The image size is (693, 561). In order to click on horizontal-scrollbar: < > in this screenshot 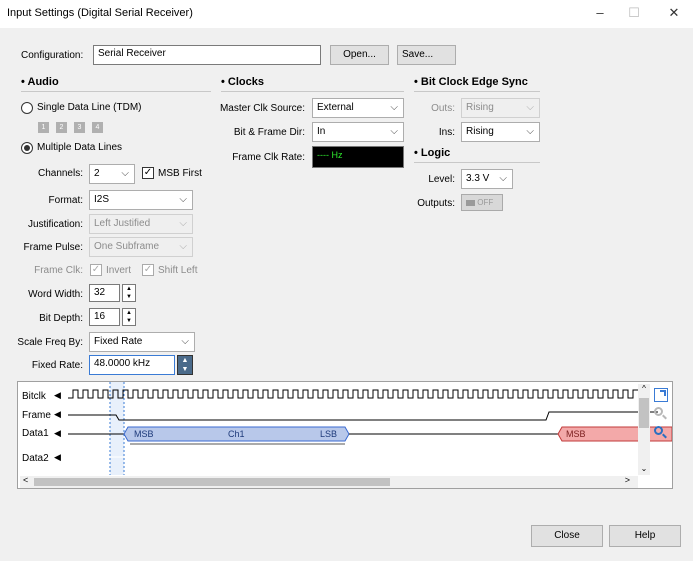, I will do `click(329, 481)`.